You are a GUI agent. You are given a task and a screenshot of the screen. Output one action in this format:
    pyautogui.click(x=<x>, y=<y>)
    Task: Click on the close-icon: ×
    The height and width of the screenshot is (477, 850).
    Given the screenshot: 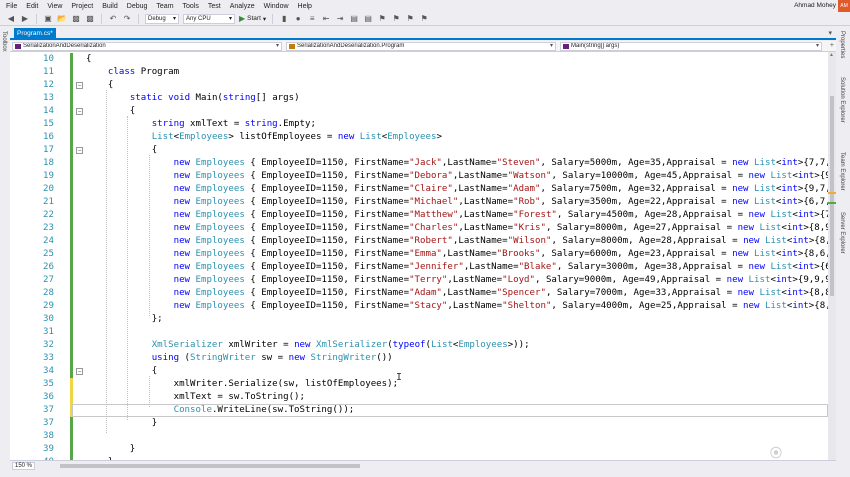 What is the action you would take?
    pyautogui.click(x=59, y=33)
    